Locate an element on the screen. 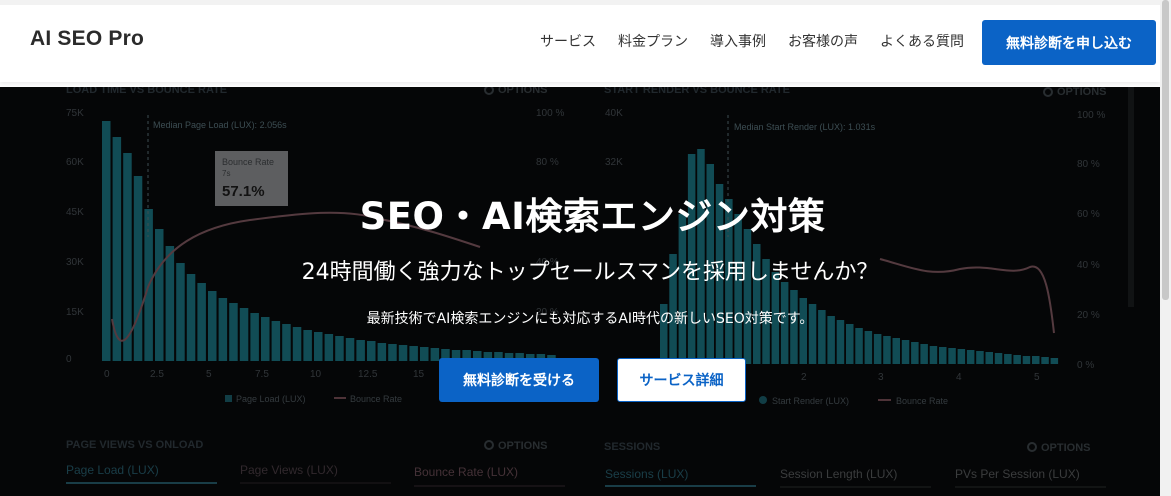  hero-subtitle: 24時間働く強力なトップセールスマンを採用しませんか？ is located at coordinates (590, 272).